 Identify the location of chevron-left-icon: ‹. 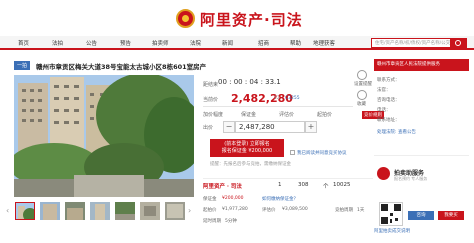
(7, 210).